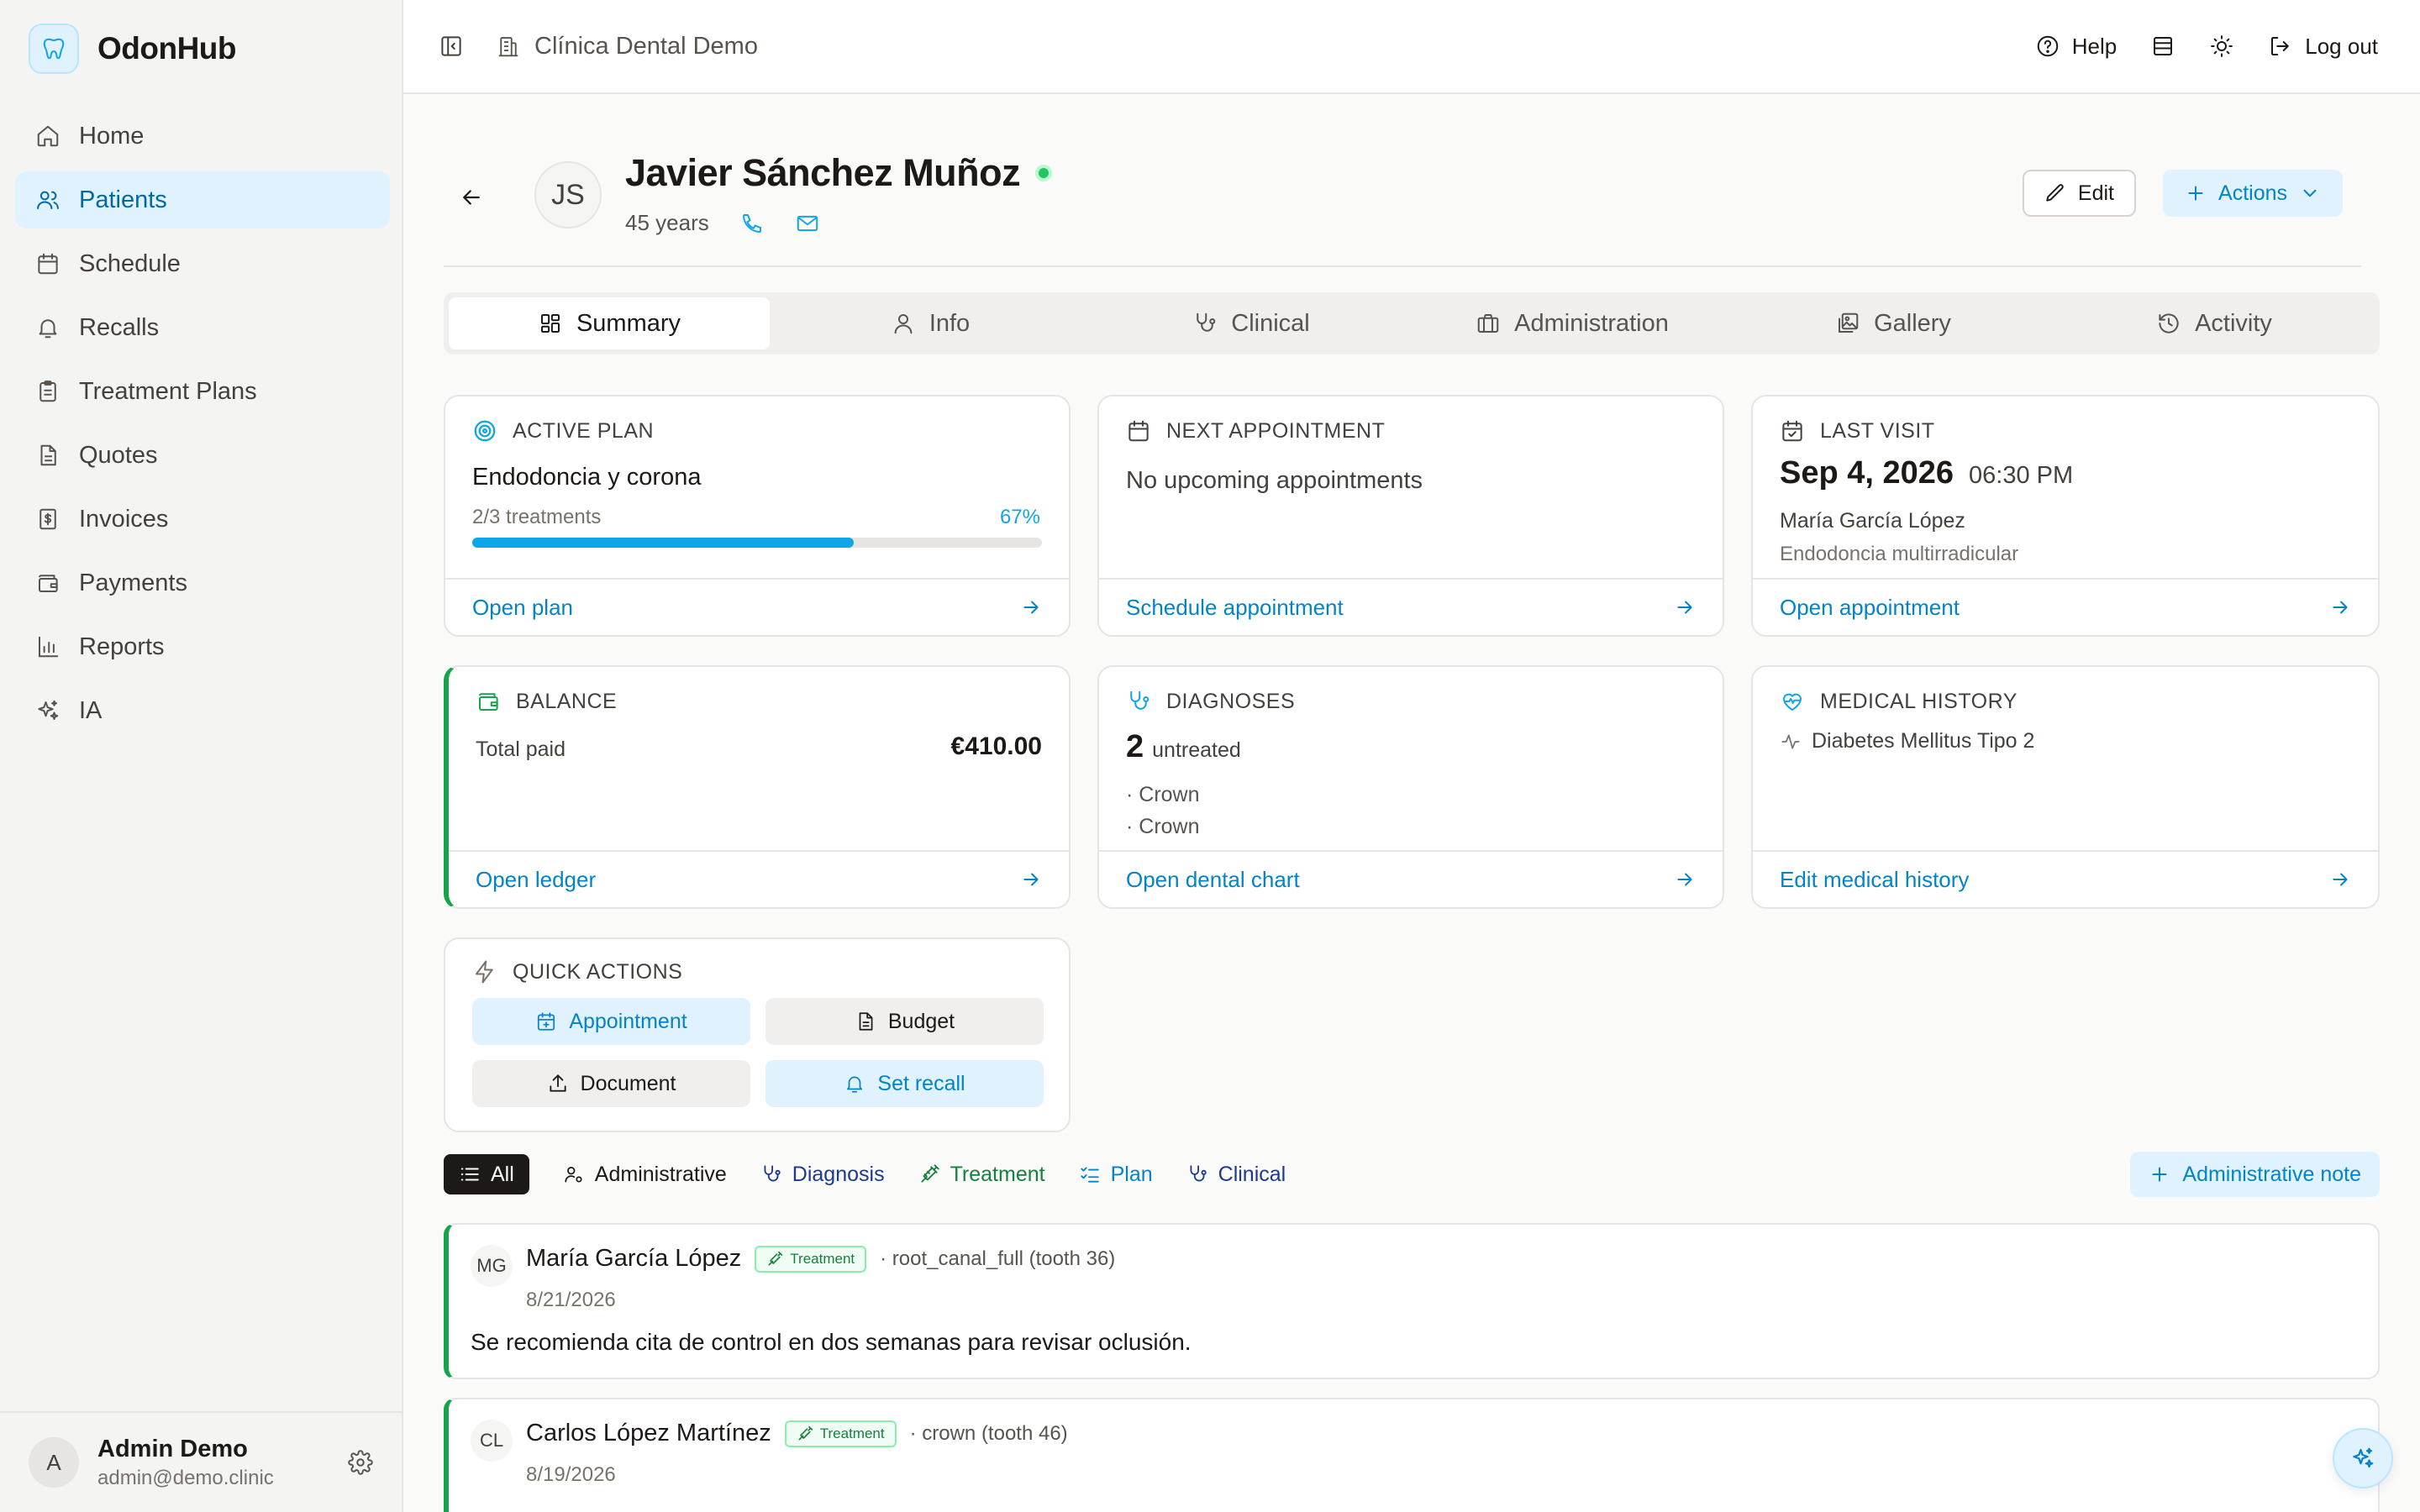 This screenshot has width=2420, height=1512. Describe the element at coordinates (839, 173) in the screenshot. I see `patient-name-row: Javier Sánchez Muñoz` at that location.